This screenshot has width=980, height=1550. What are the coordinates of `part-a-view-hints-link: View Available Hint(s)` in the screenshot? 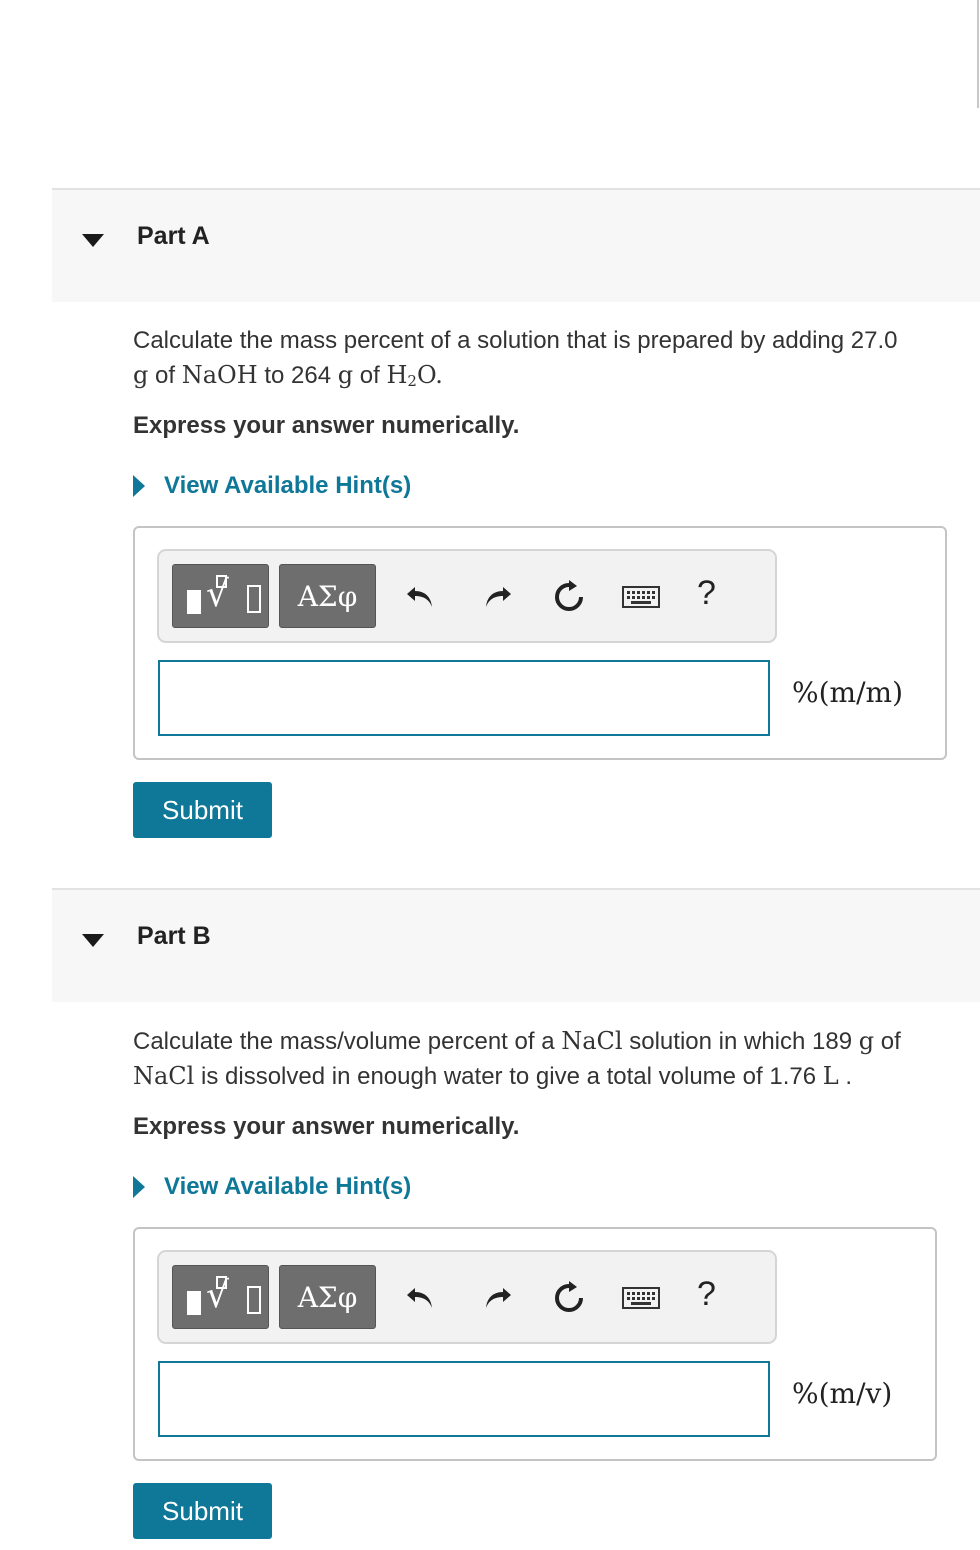 It's located at (272, 486).